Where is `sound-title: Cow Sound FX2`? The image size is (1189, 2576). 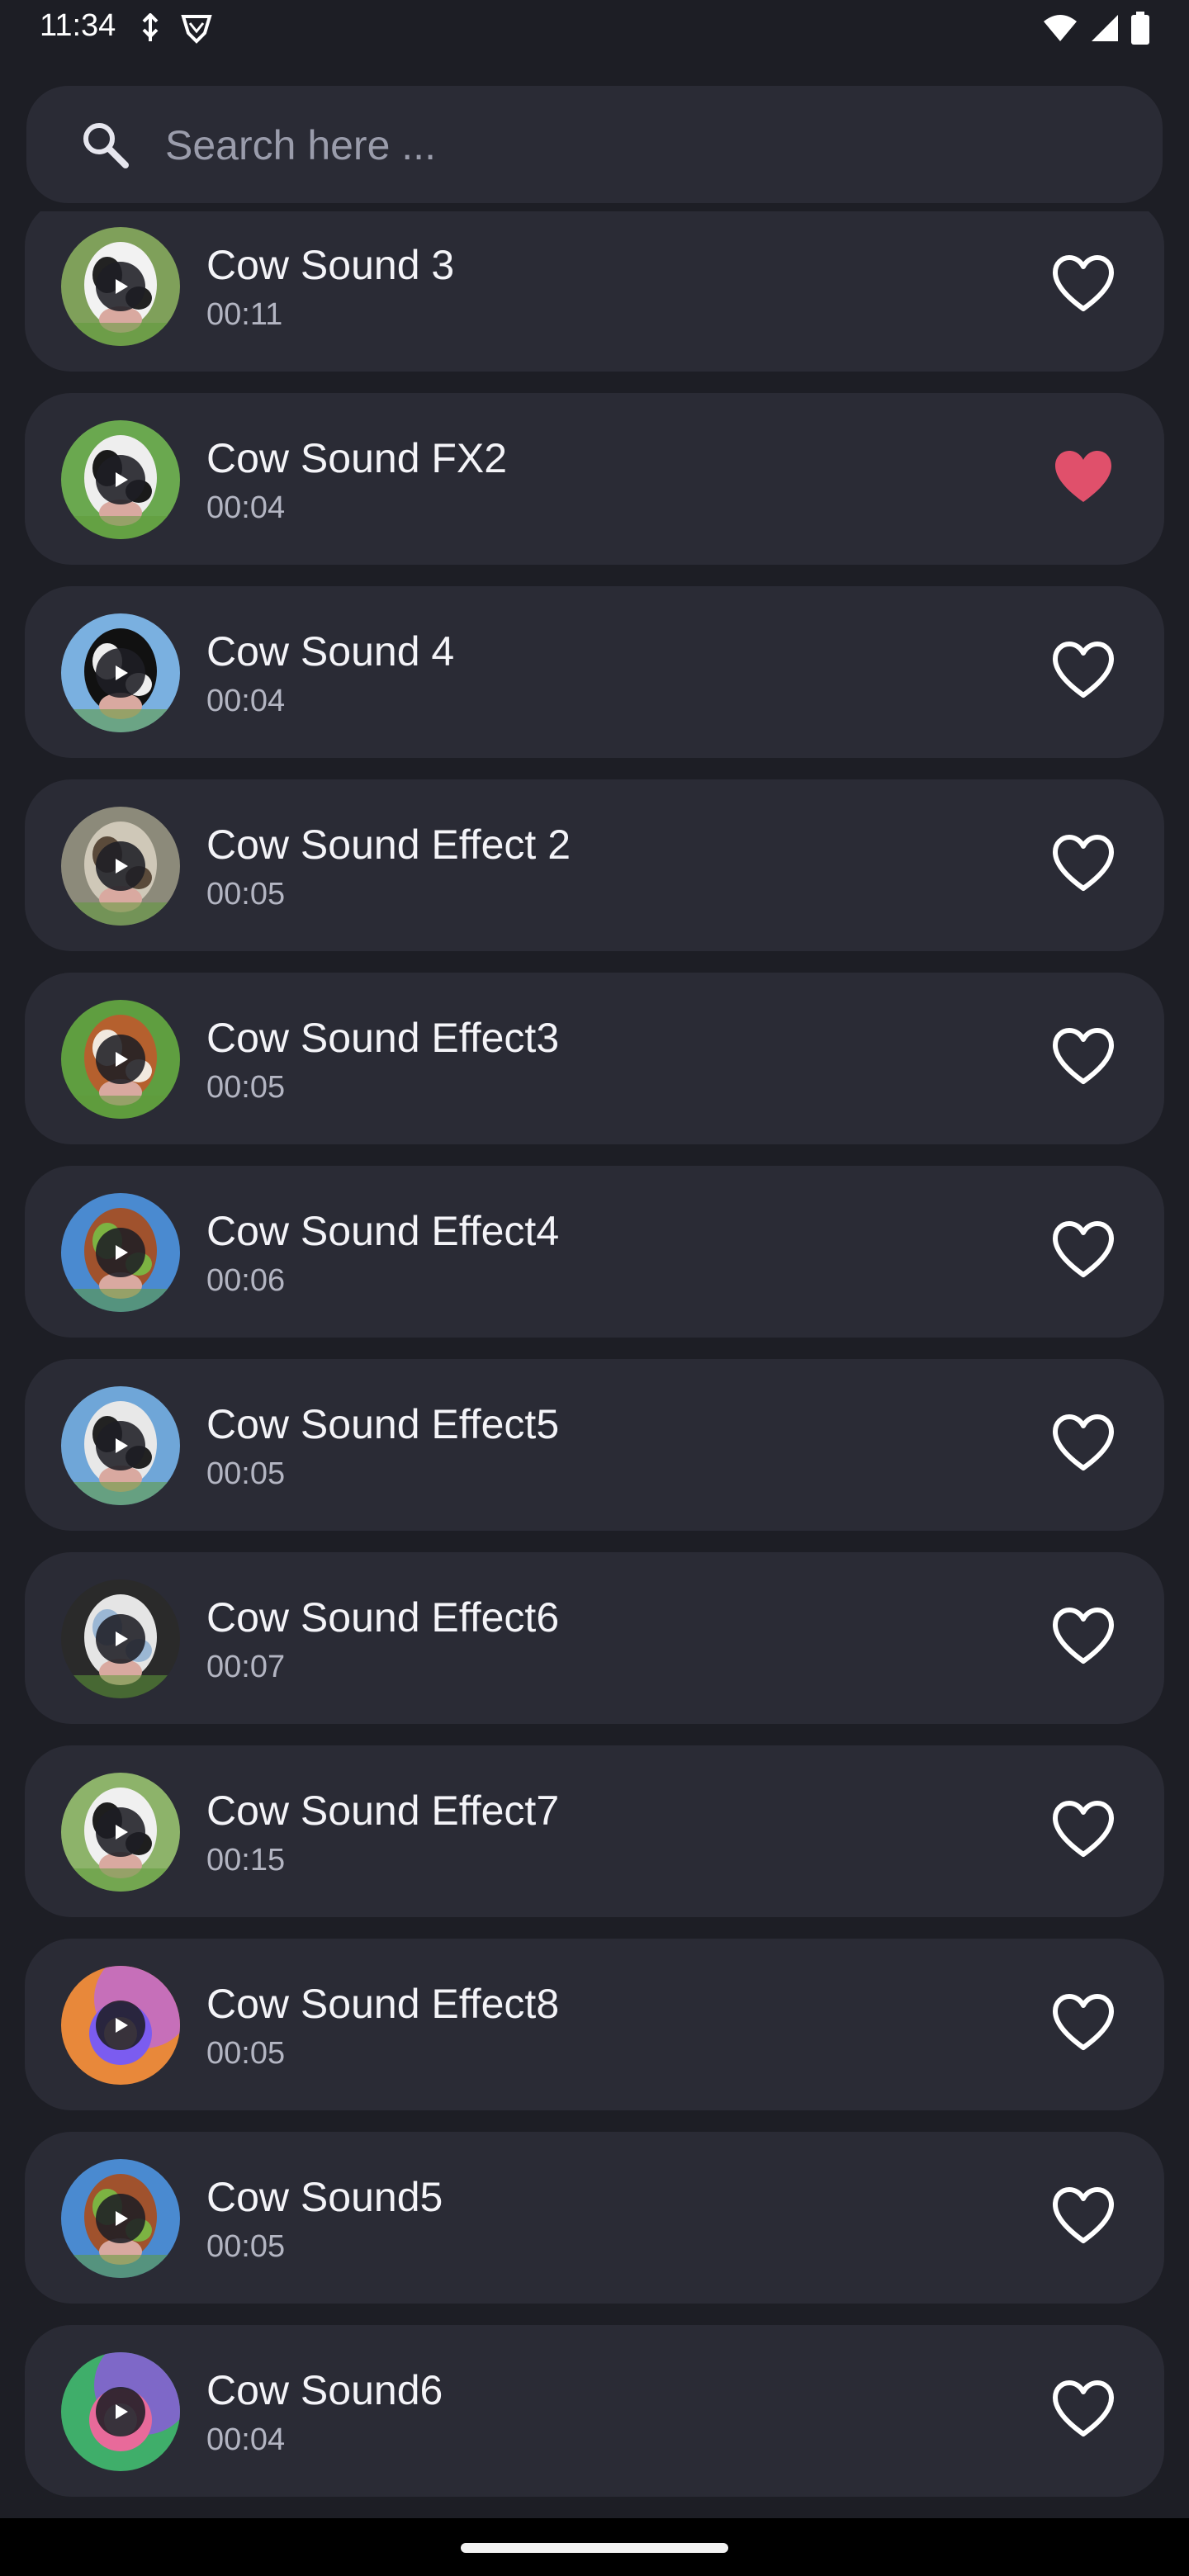 sound-title: Cow Sound FX2 is located at coordinates (357, 458).